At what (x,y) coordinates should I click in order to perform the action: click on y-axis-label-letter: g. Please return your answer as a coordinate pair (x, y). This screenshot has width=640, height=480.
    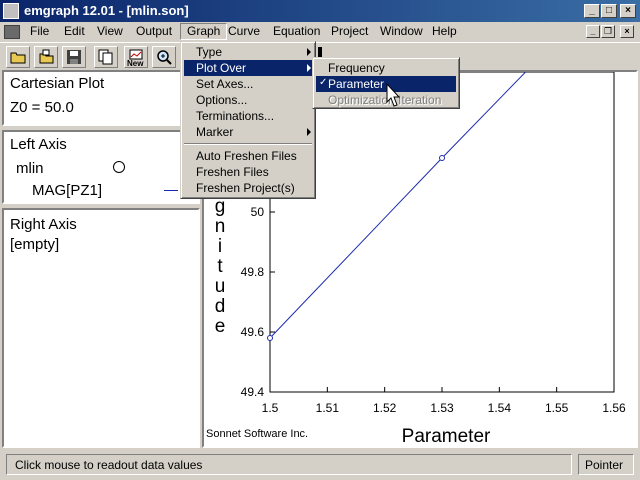
    Looking at the image, I should click on (220, 206).